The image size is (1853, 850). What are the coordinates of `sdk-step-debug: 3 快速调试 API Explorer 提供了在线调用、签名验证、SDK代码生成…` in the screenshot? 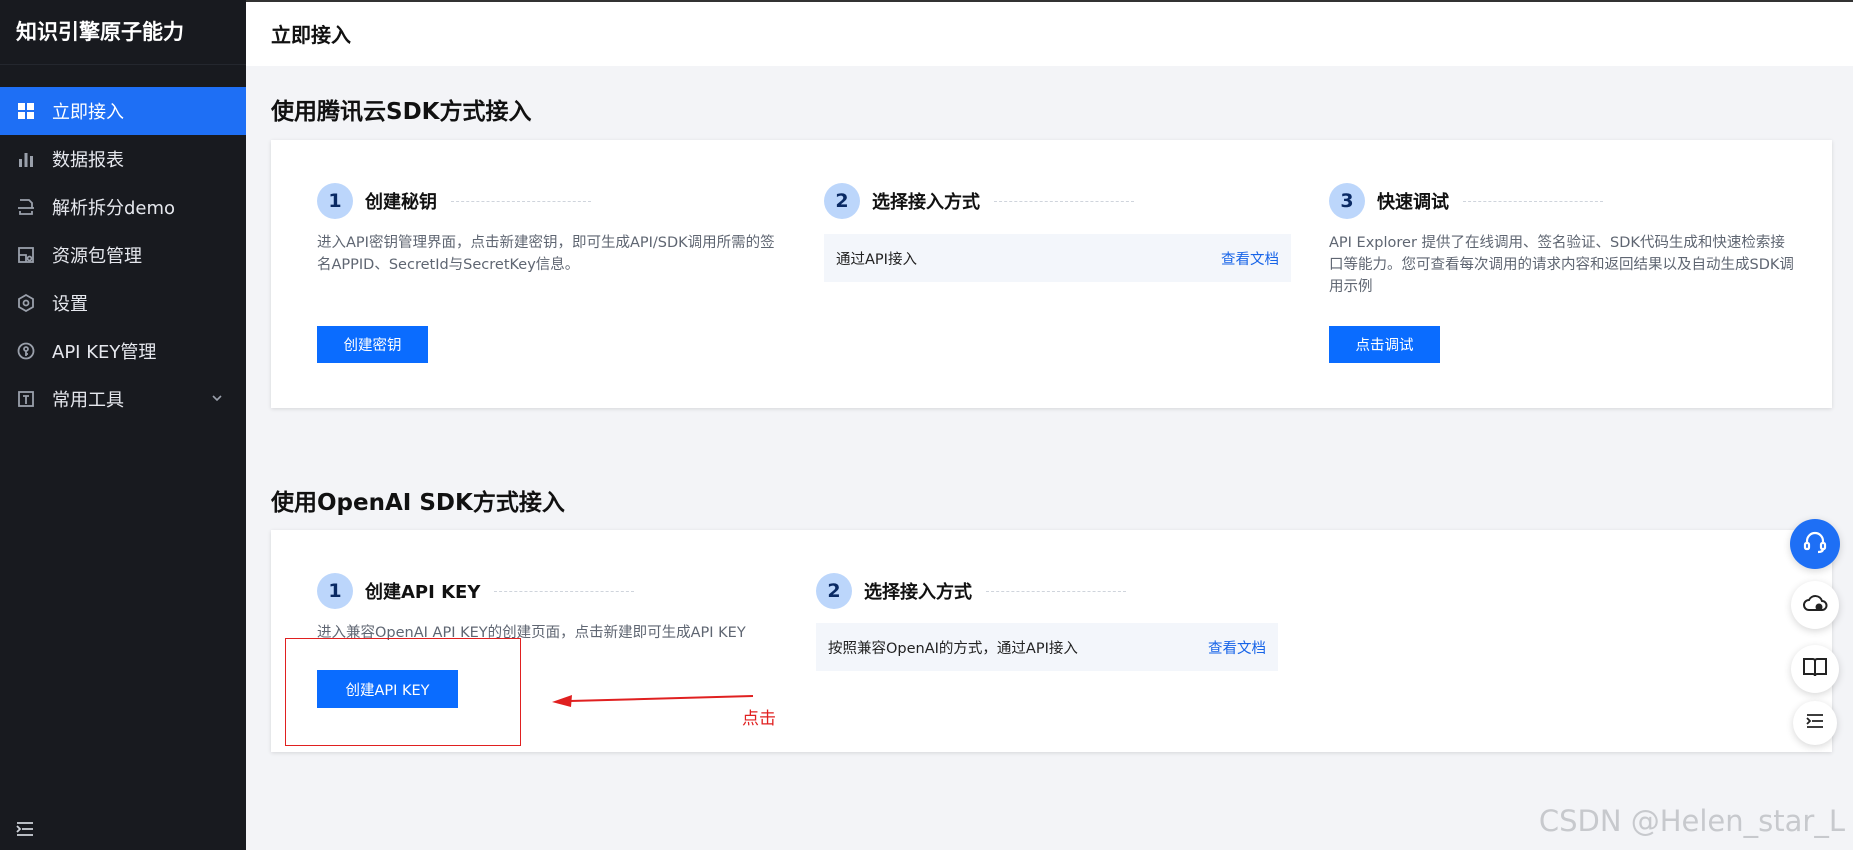 It's located at (1564, 240).